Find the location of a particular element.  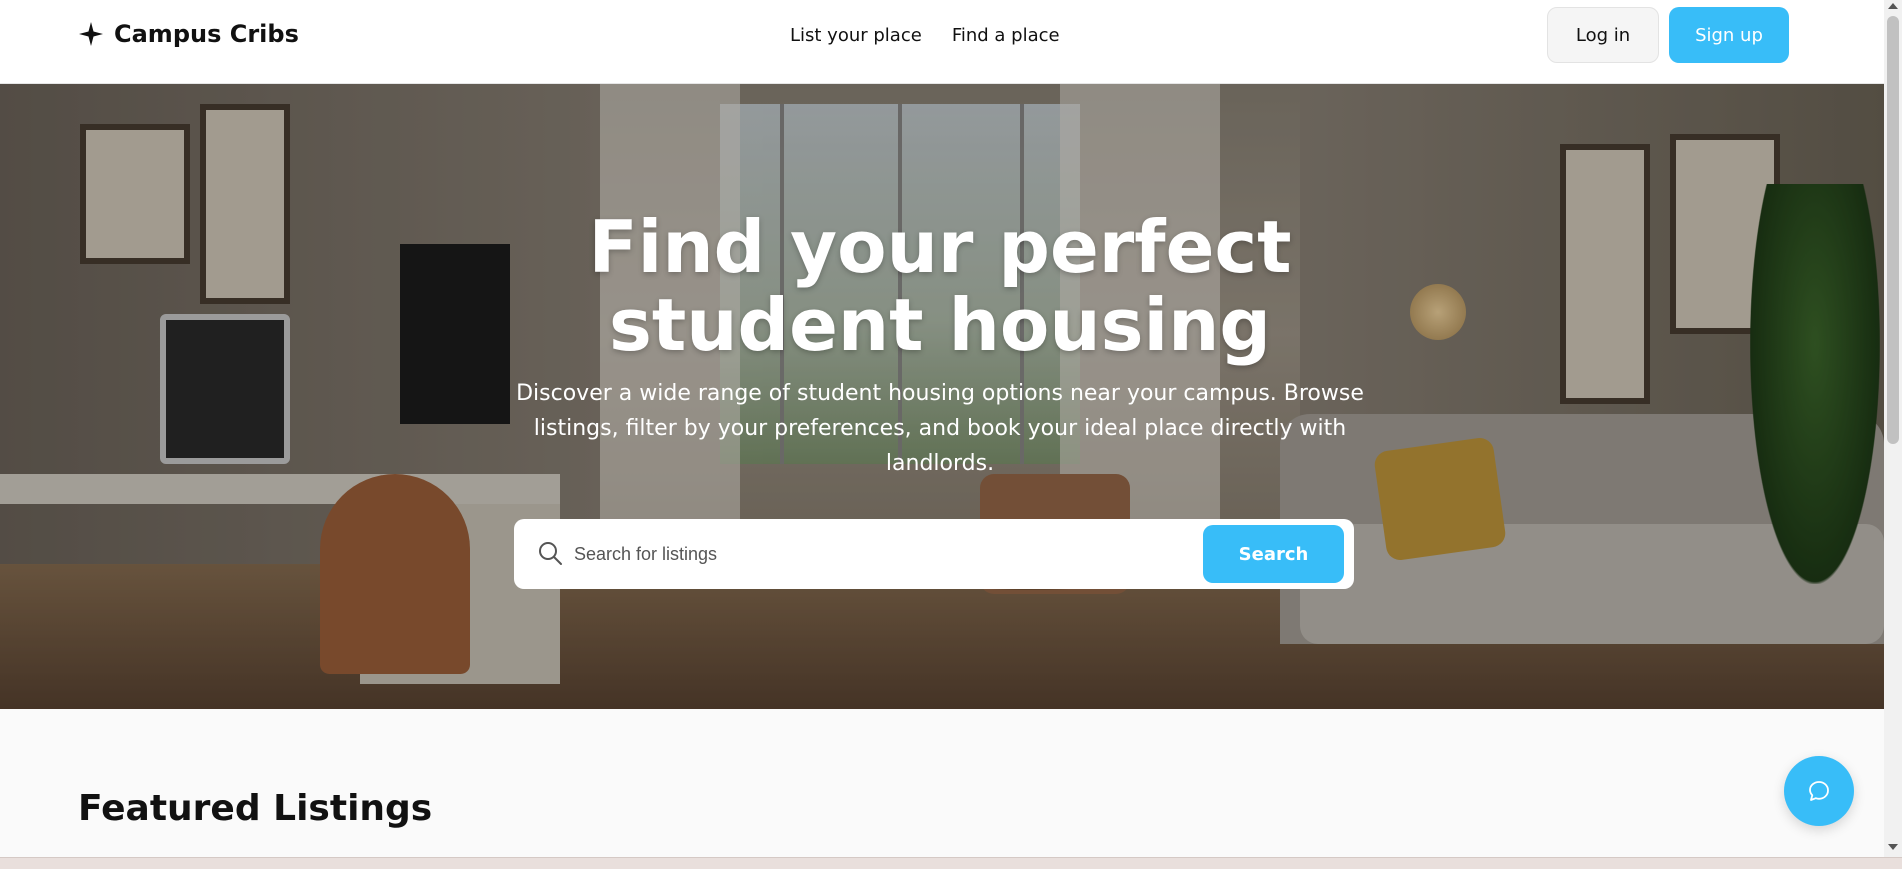

signup-button: Sign up is located at coordinates (1729, 35).